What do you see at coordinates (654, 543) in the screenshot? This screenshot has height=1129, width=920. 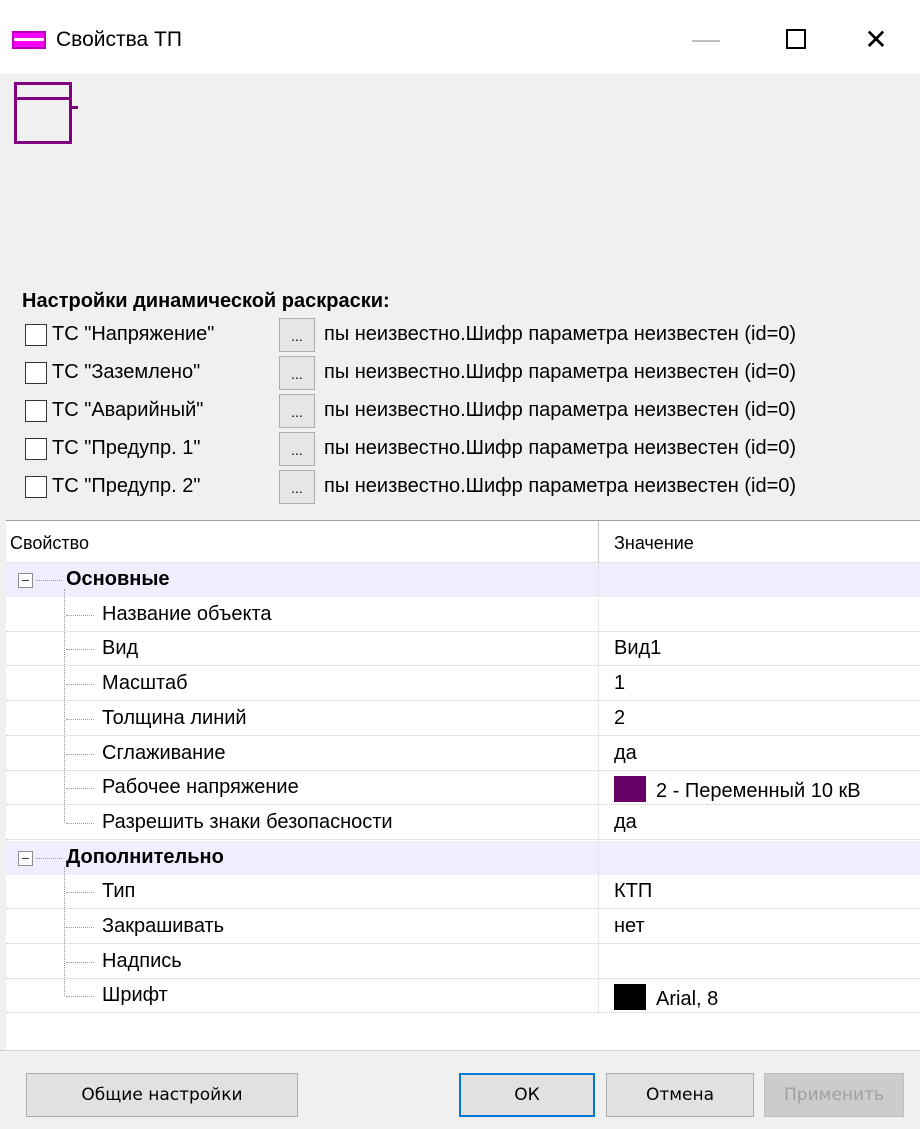 I see `column-header-value: Значение` at bounding box center [654, 543].